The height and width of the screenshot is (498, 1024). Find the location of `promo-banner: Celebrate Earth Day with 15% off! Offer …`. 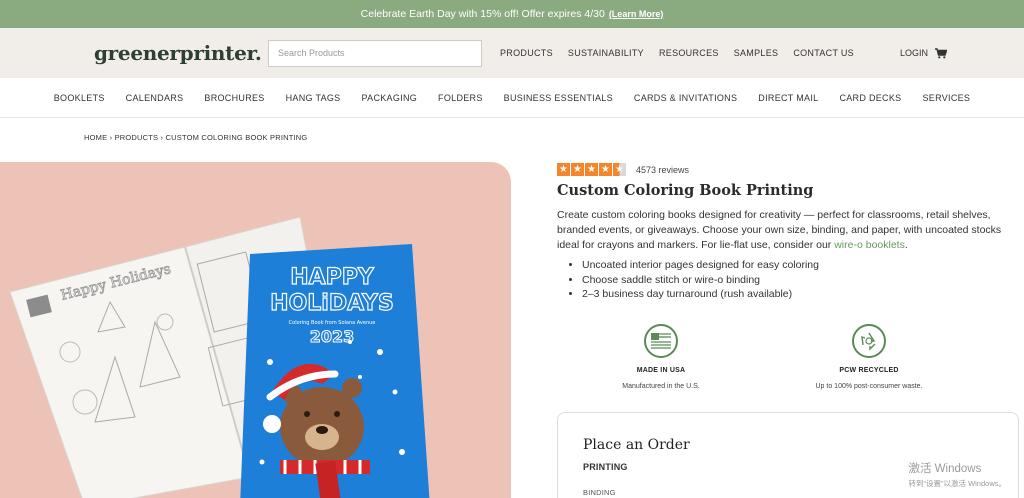

promo-banner: Celebrate Earth Day with 15% off! Offer … is located at coordinates (512, 14).